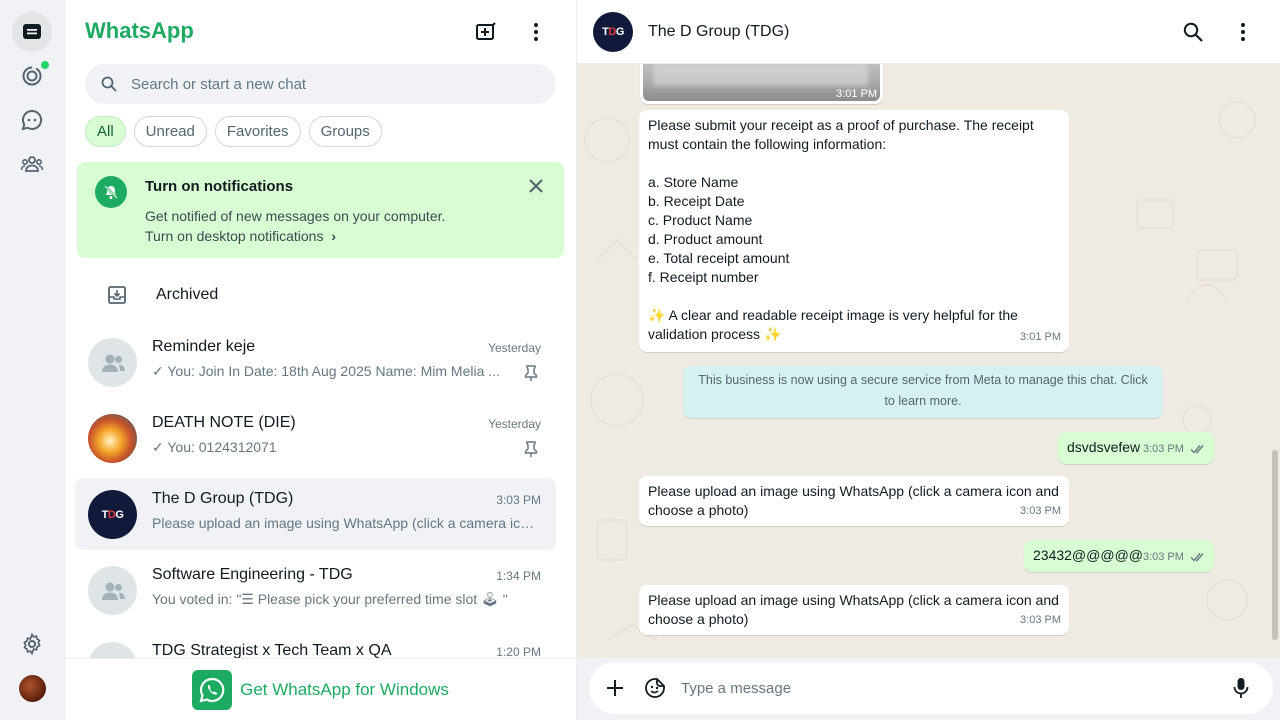 This screenshot has height=720, width=1280. What do you see at coordinates (703, 277) in the screenshot?
I see `message-line: f. Receipt number` at bounding box center [703, 277].